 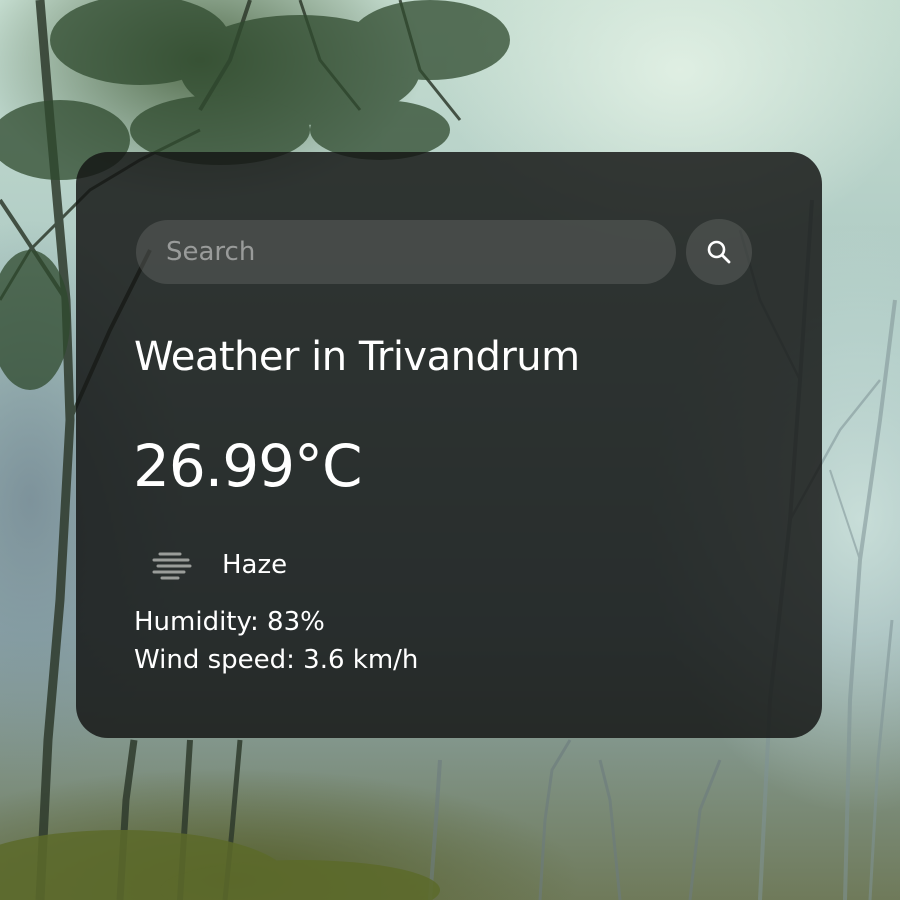 I want to click on search-icon, so click(x=719, y=252).